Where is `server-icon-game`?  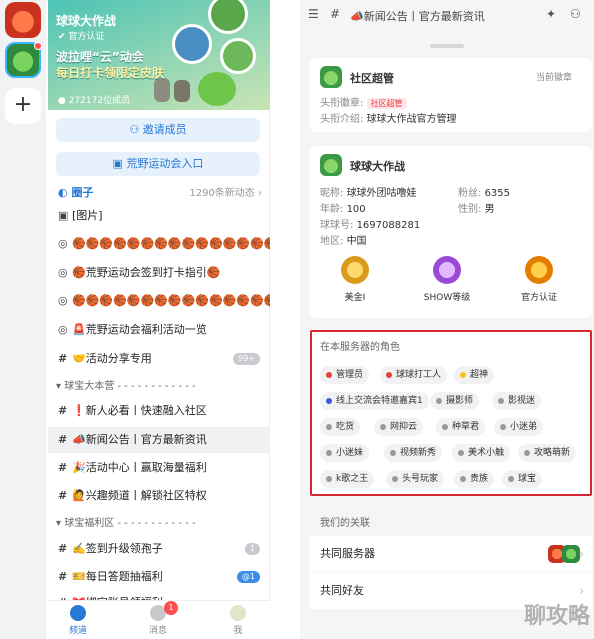 server-icon-game is located at coordinates (23, 20).